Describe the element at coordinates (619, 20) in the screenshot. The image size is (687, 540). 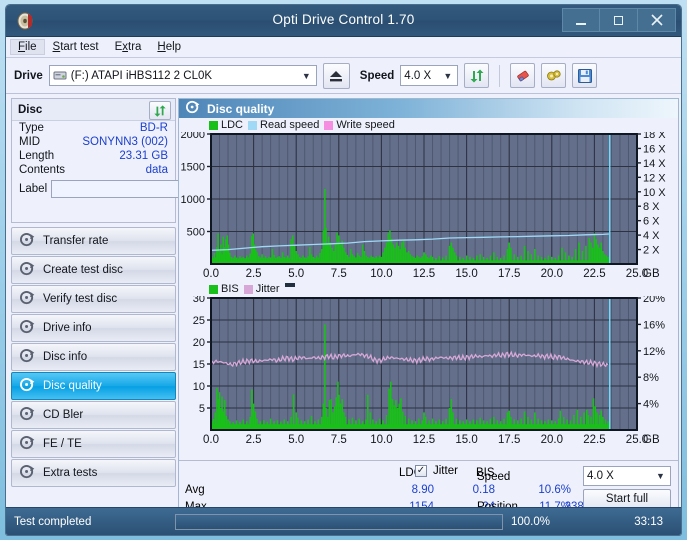
I see `maximize-button` at that location.